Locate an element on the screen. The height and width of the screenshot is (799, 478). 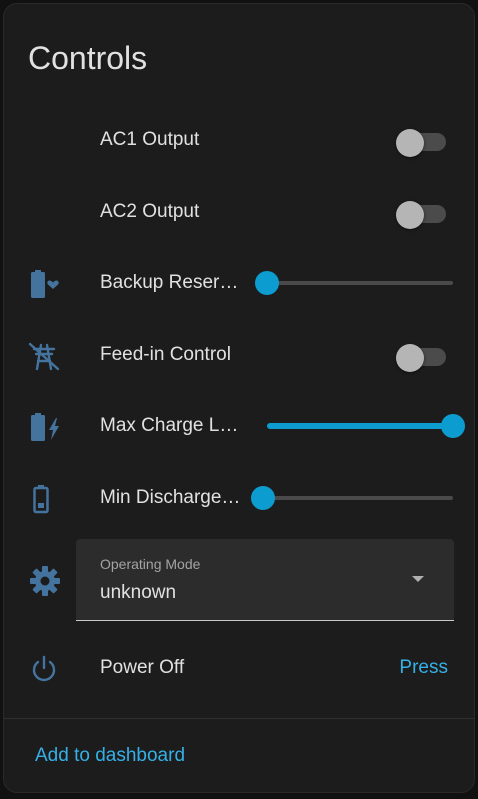
battery-heart-icon is located at coordinates (44, 284).